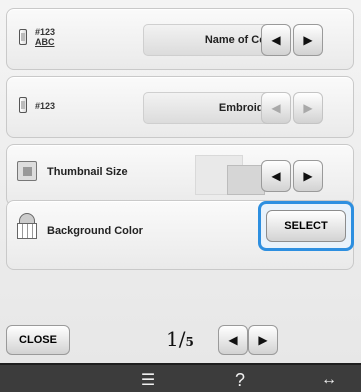 This screenshot has height=392, width=361. I want to click on color-code-display: #123 ABC, so click(45, 37).